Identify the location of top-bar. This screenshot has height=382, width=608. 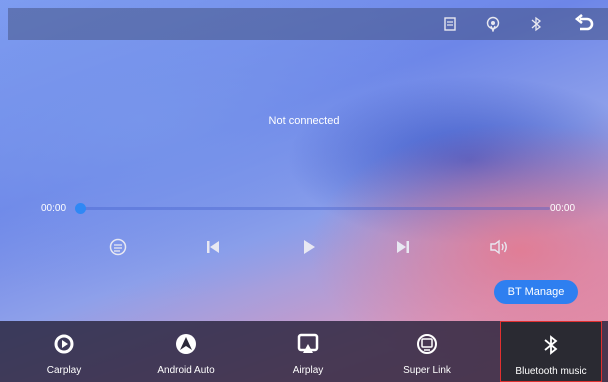
(308, 24).